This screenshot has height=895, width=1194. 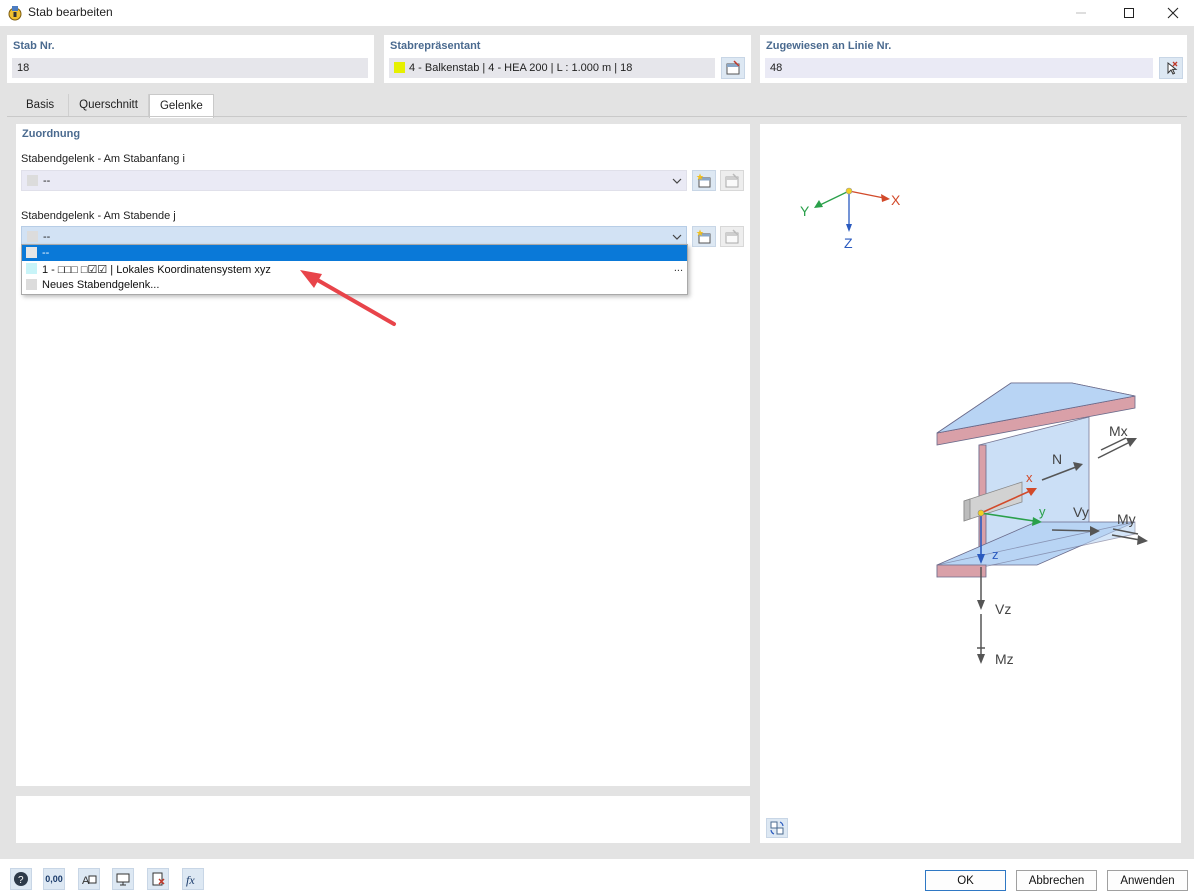 I want to click on formula-button: fx, so click(x=193, y=879).